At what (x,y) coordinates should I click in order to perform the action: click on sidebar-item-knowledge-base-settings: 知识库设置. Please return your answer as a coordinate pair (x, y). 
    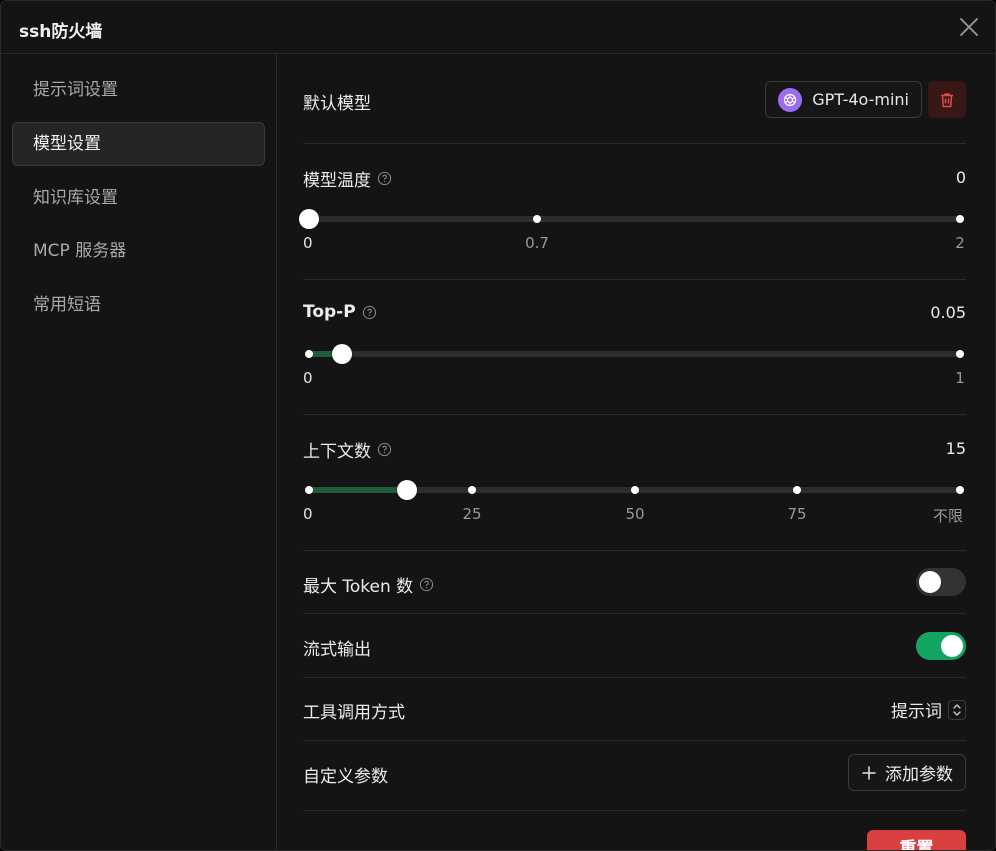
    Looking at the image, I should click on (138, 198).